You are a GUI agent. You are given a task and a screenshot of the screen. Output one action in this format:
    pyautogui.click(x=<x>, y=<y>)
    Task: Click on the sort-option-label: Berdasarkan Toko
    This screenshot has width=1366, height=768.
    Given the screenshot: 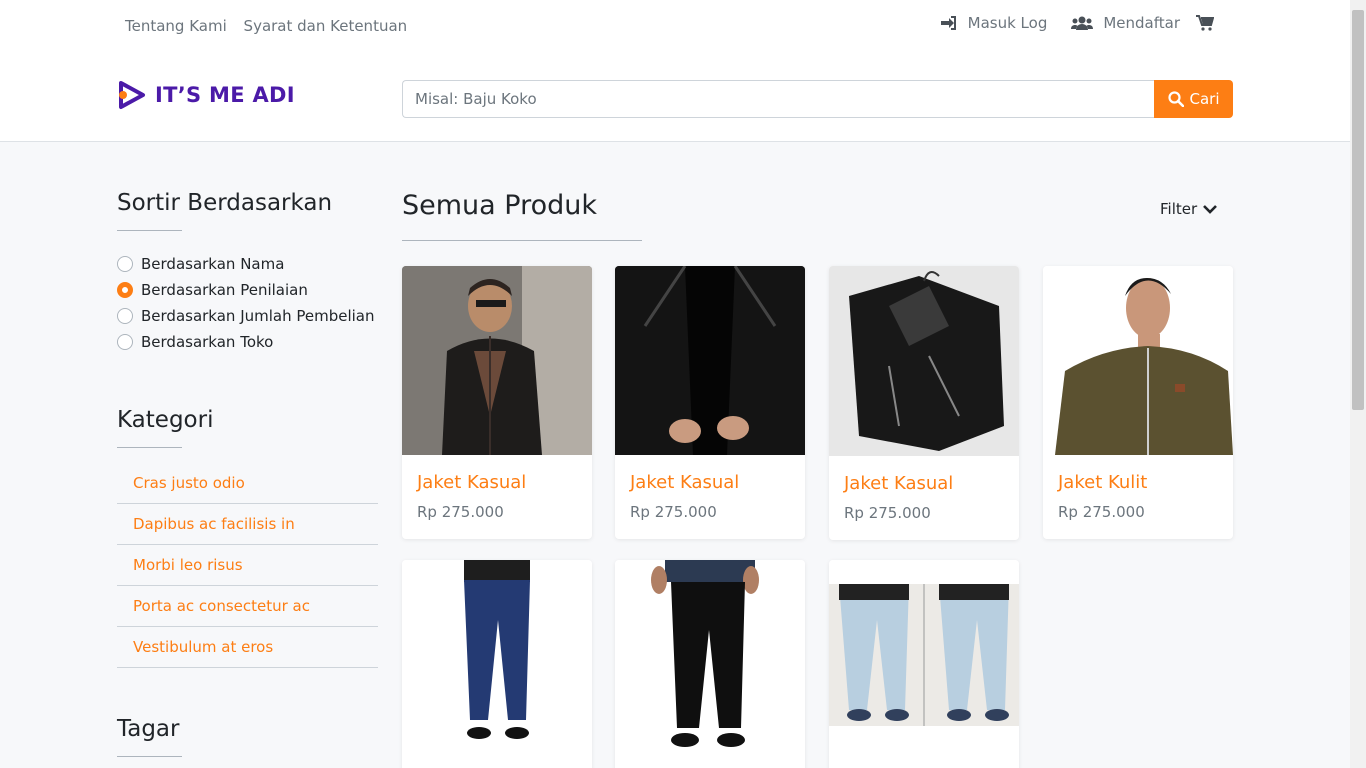 What is the action you would take?
    pyautogui.click(x=207, y=342)
    